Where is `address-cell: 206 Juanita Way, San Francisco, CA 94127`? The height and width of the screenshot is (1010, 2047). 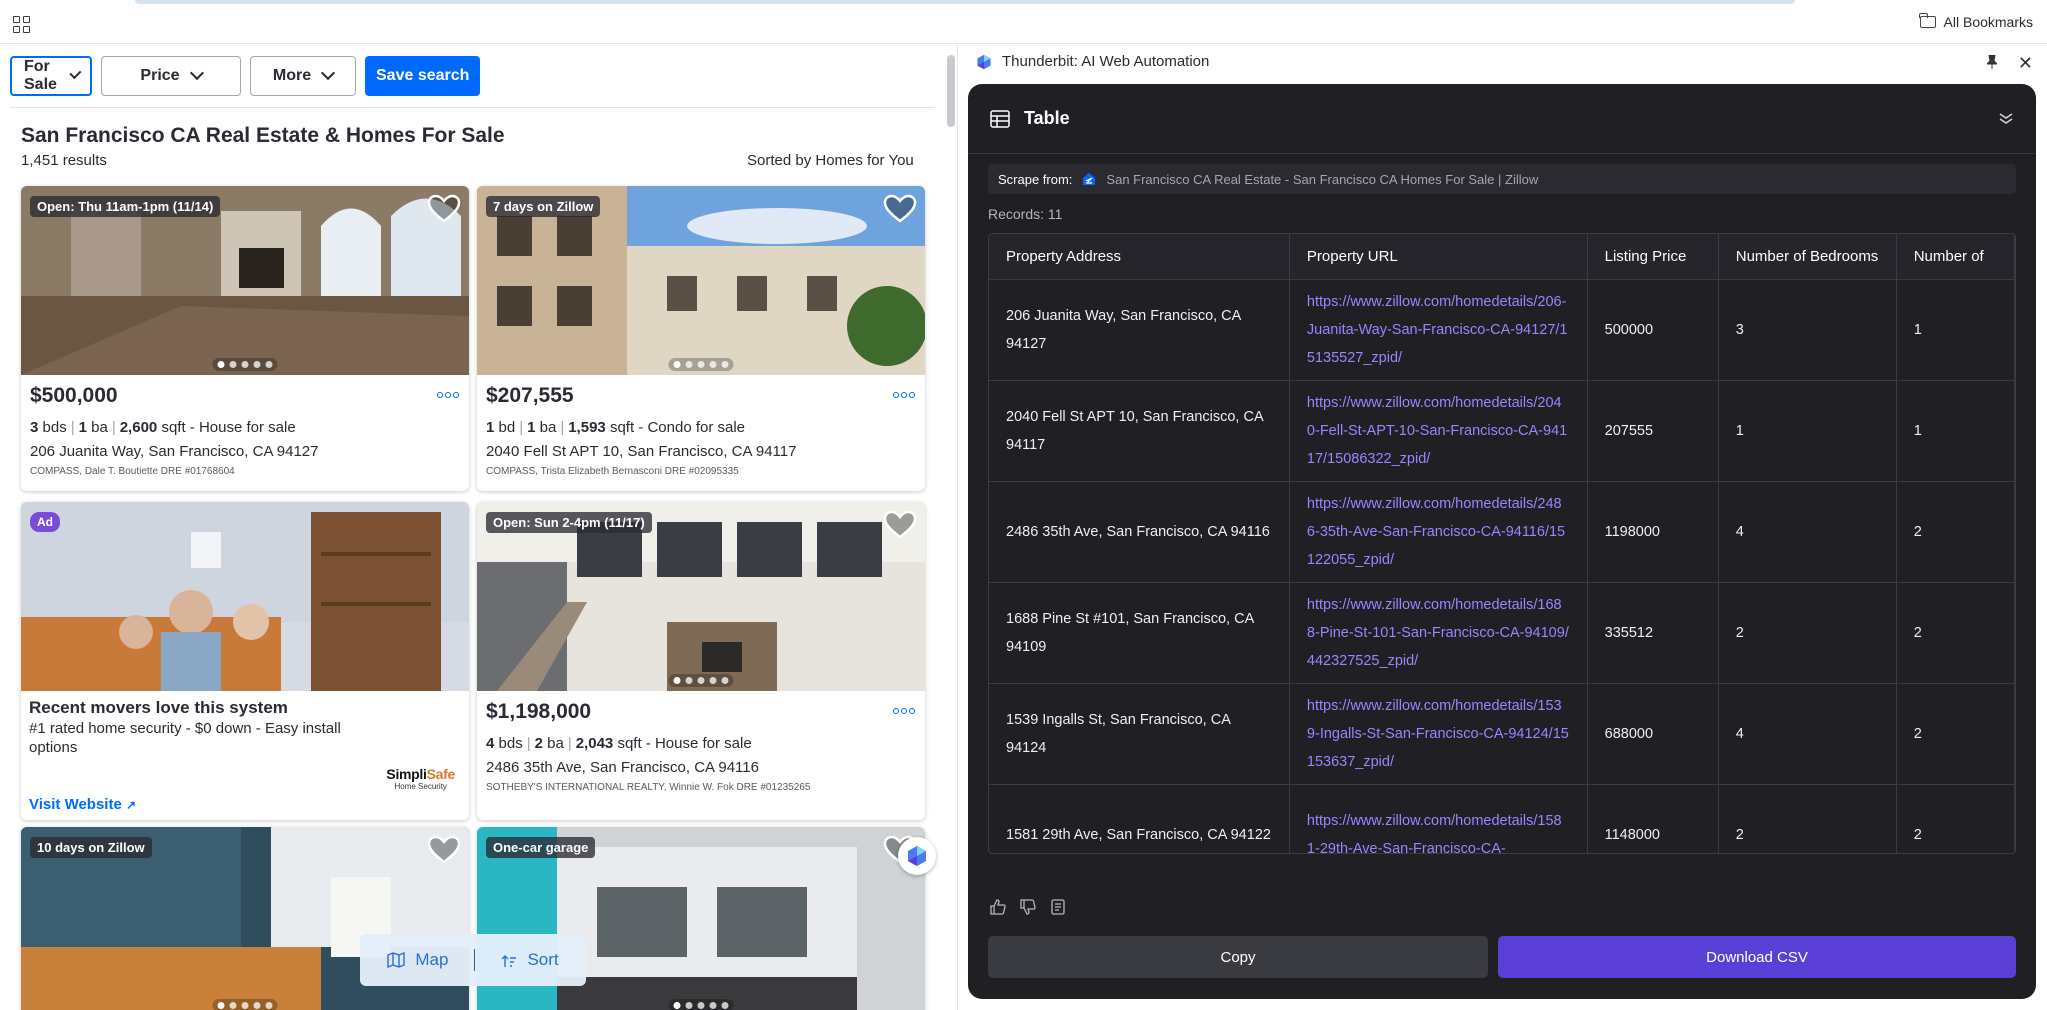
address-cell: 206 Juanita Way, San Francisco, CA 94127 is located at coordinates (1139, 330).